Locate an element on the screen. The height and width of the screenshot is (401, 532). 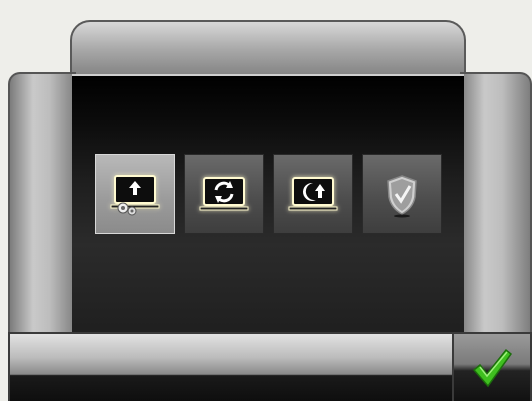
checkmark-icon is located at coordinates (492, 367).